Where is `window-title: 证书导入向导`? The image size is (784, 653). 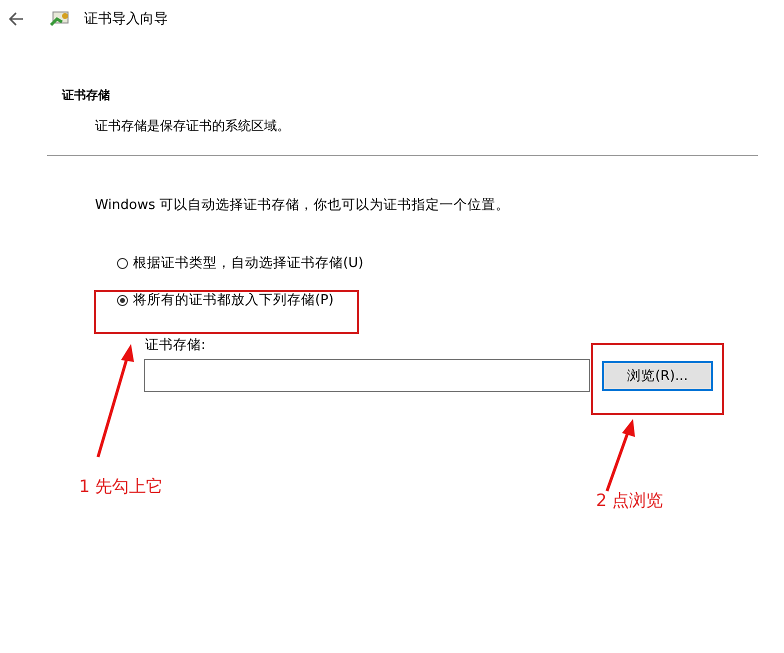 window-title: 证书导入向导 is located at coordinates (126, 19).